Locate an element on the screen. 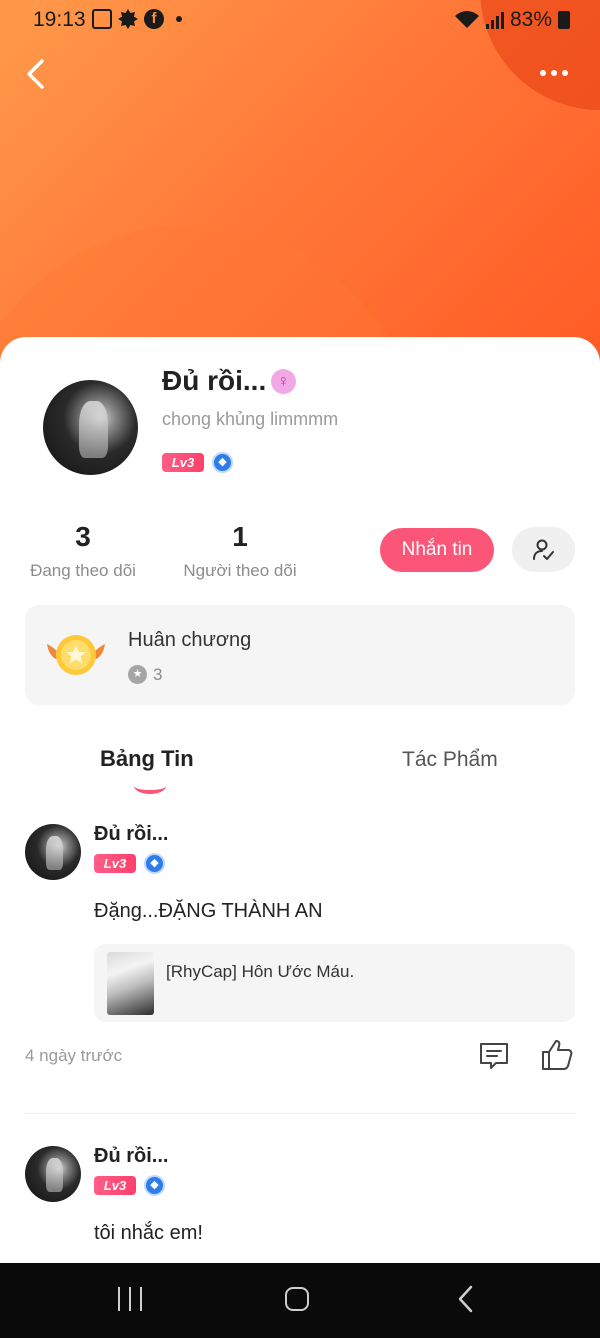 The height and width of the screenshot is (1338, 600). more-dots-icon is located at coordinates (554, 73).